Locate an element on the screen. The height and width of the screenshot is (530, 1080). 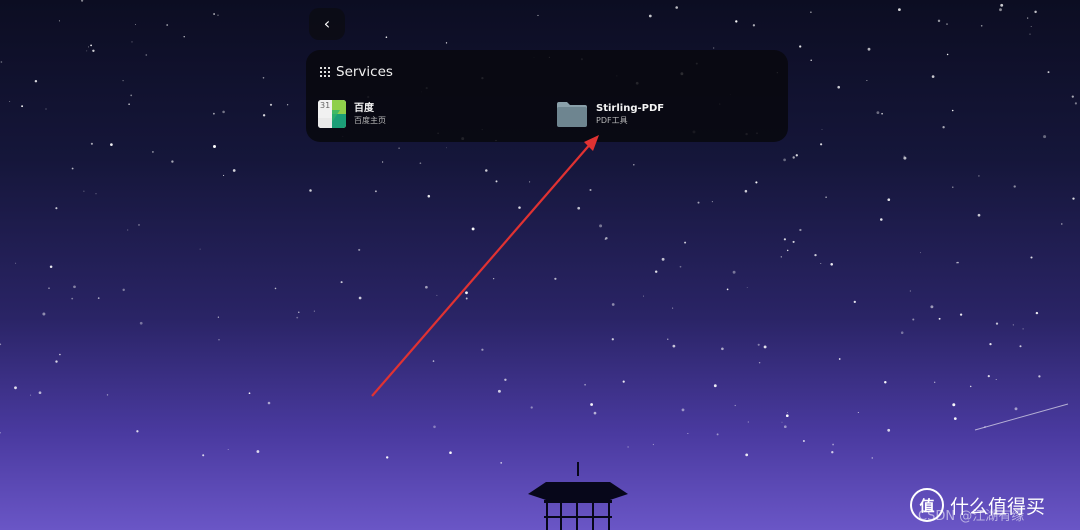
tower-silhouette is located at coordinates (578, 496).